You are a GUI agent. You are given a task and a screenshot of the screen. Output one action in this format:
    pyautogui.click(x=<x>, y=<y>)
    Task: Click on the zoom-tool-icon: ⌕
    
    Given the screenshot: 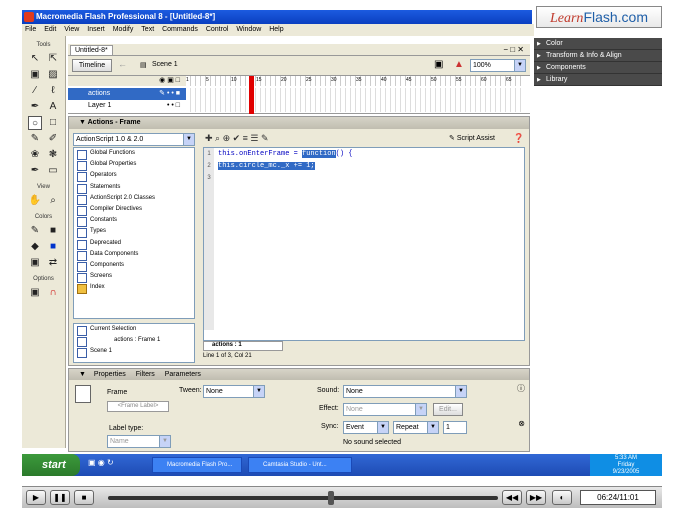 What is the action you would take?
    pyautogui.click(x=53, y=201)
    